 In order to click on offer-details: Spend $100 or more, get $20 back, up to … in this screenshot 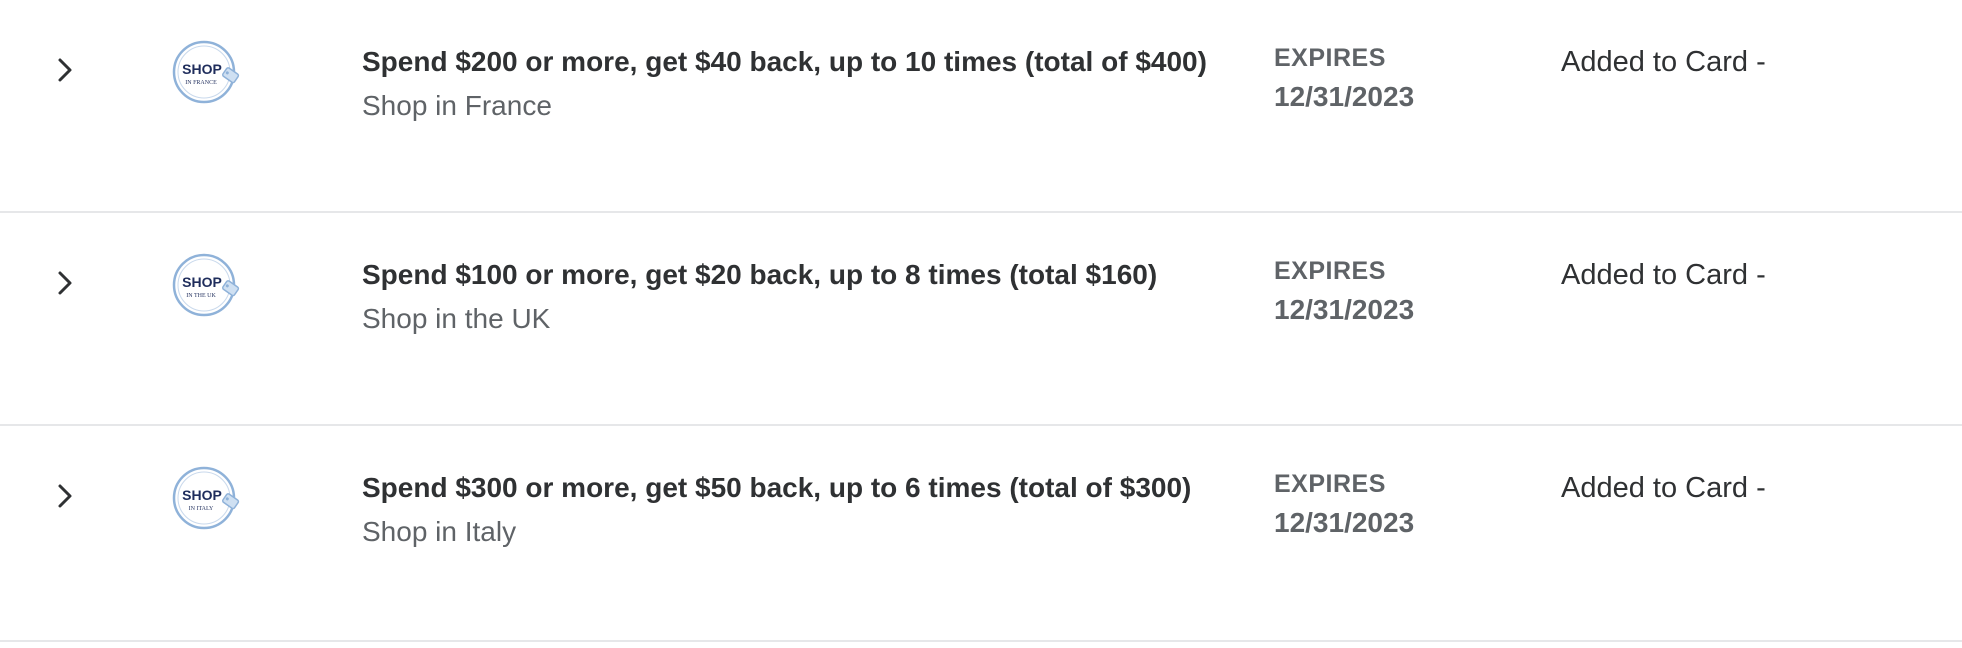, I will do `click(787, 297)`.